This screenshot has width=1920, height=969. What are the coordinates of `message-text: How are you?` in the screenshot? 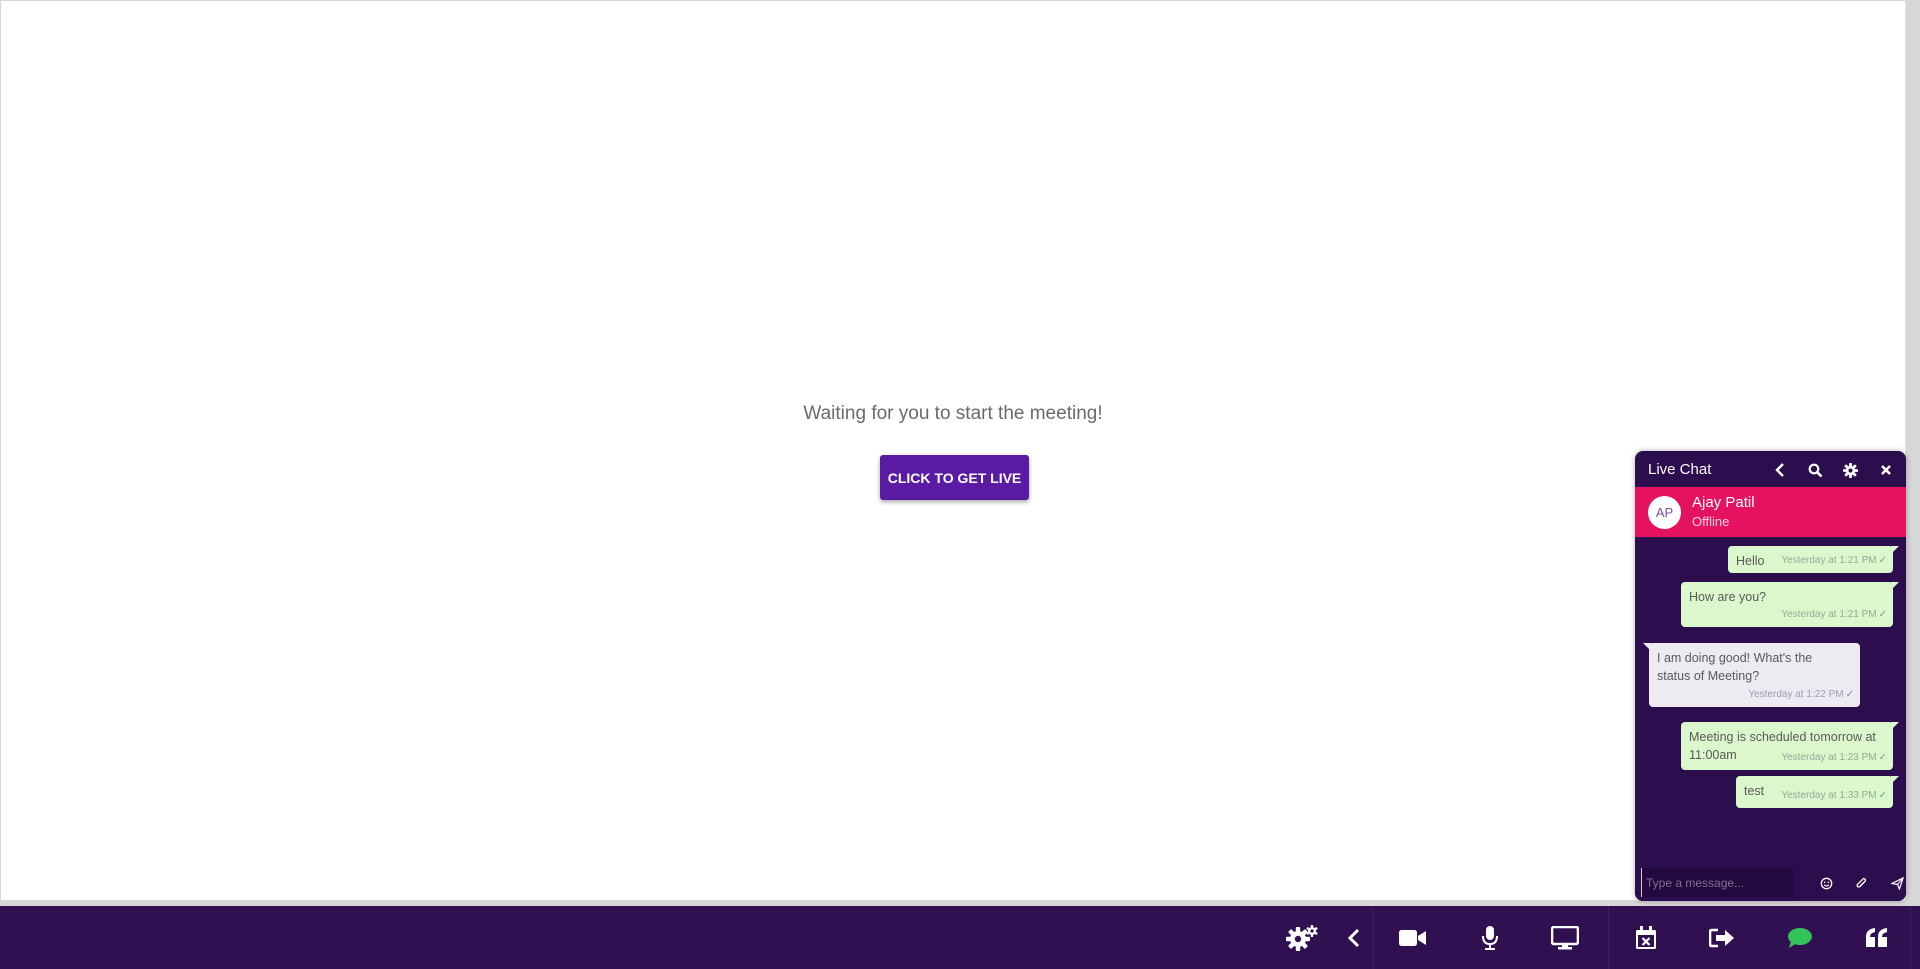 It's located at (1728, 597).